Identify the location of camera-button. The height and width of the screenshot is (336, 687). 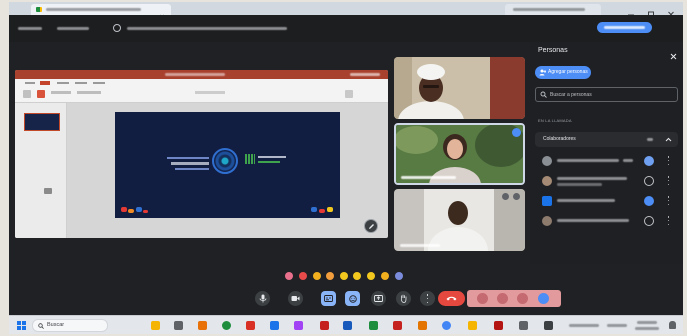
(295, 298).